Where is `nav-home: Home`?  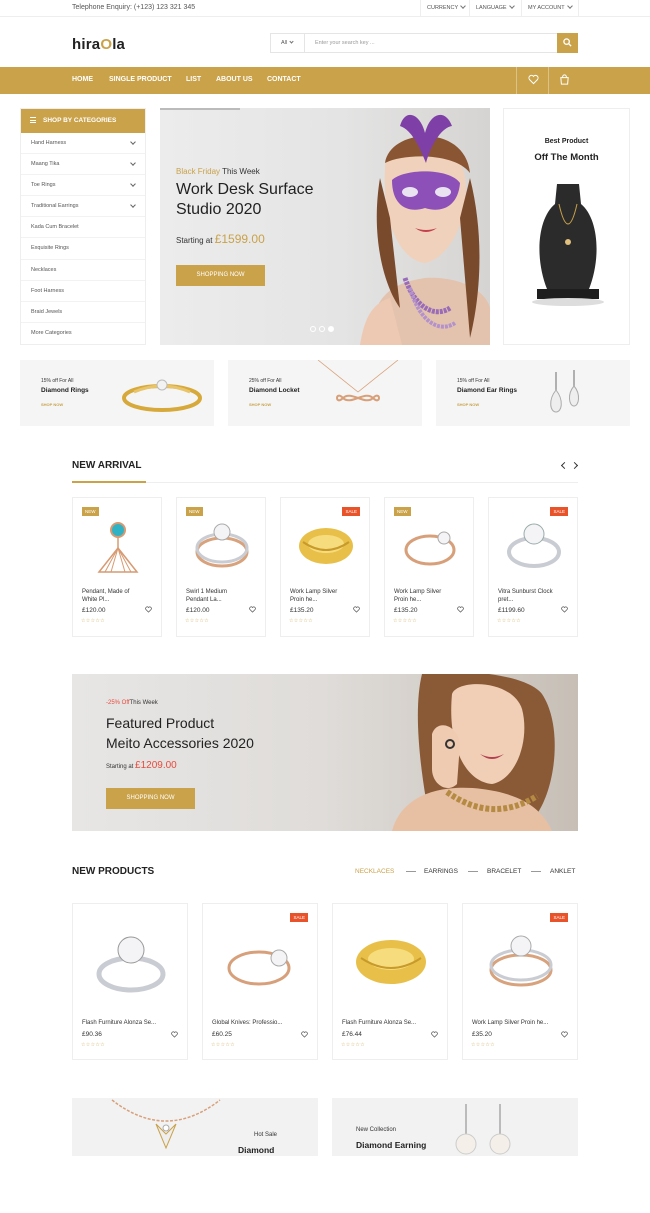
nav-home: Home is located at coordinates (82, 79).